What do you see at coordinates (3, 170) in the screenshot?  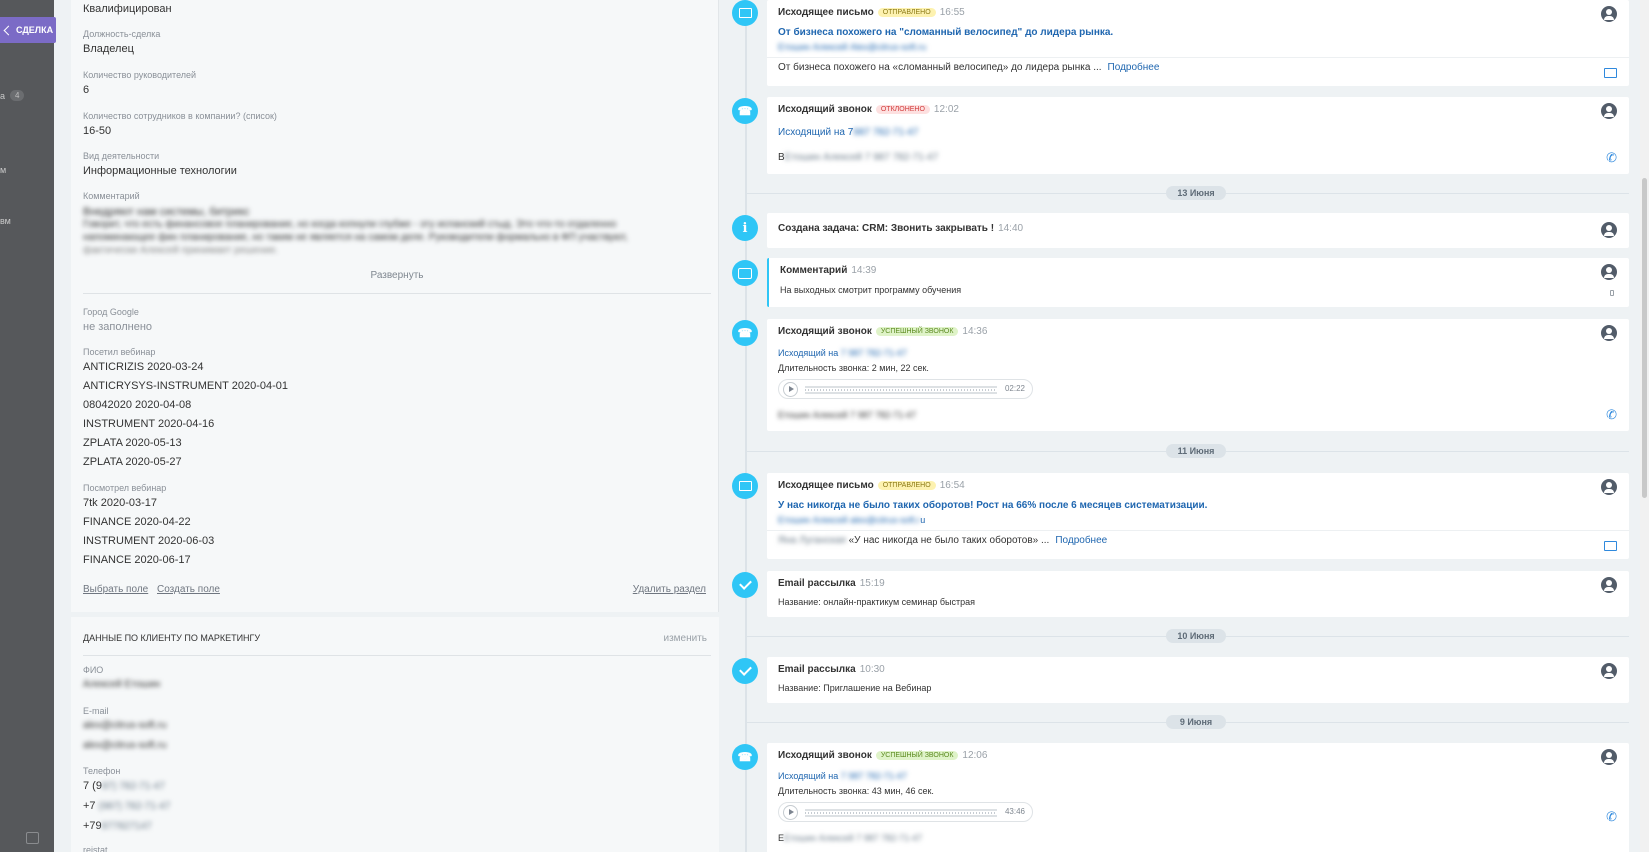 I see `strip-fragment: м` at bounding box center [3, 170].